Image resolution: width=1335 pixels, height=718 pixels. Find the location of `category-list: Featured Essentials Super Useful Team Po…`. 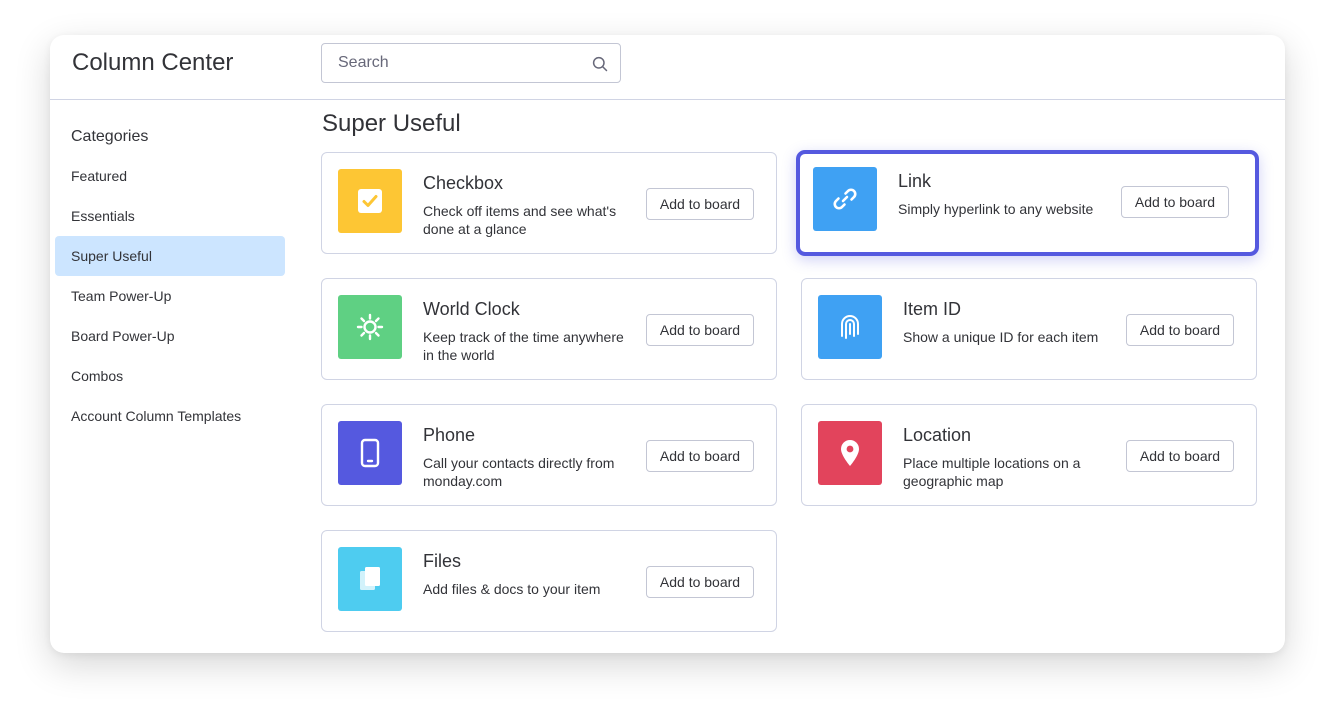

category-list: Featured Essentials Super Useful Team Po… is located at coordinates (170, 296).